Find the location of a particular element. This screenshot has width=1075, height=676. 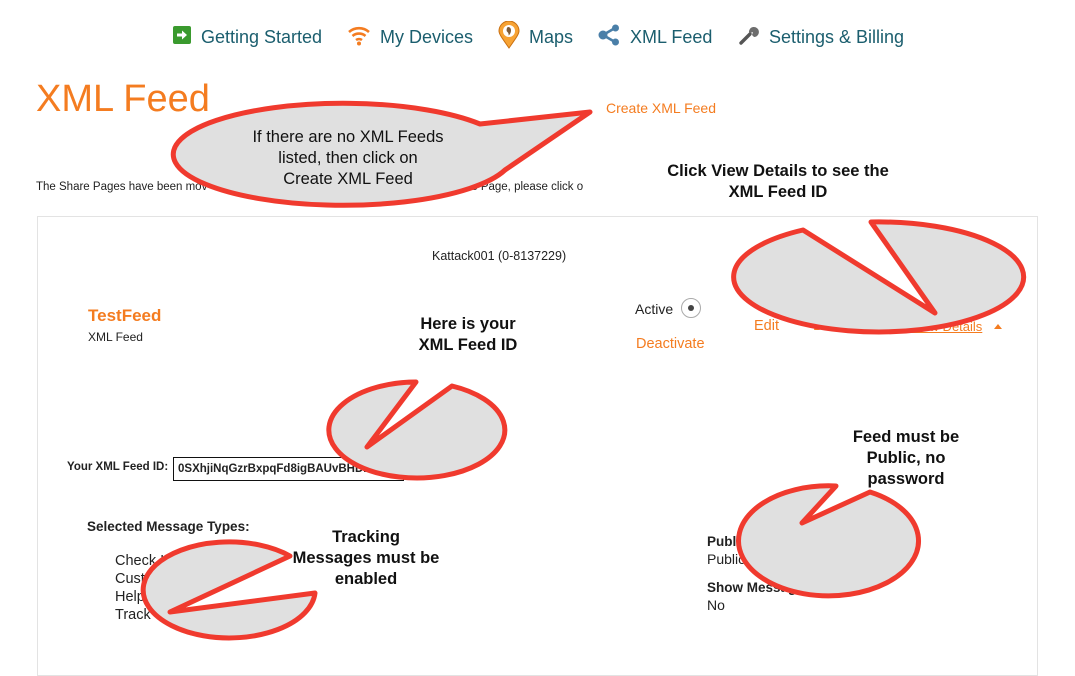

callout-no-feeds-line: If there are no XML Feeds is located at coordinates (348, 137).